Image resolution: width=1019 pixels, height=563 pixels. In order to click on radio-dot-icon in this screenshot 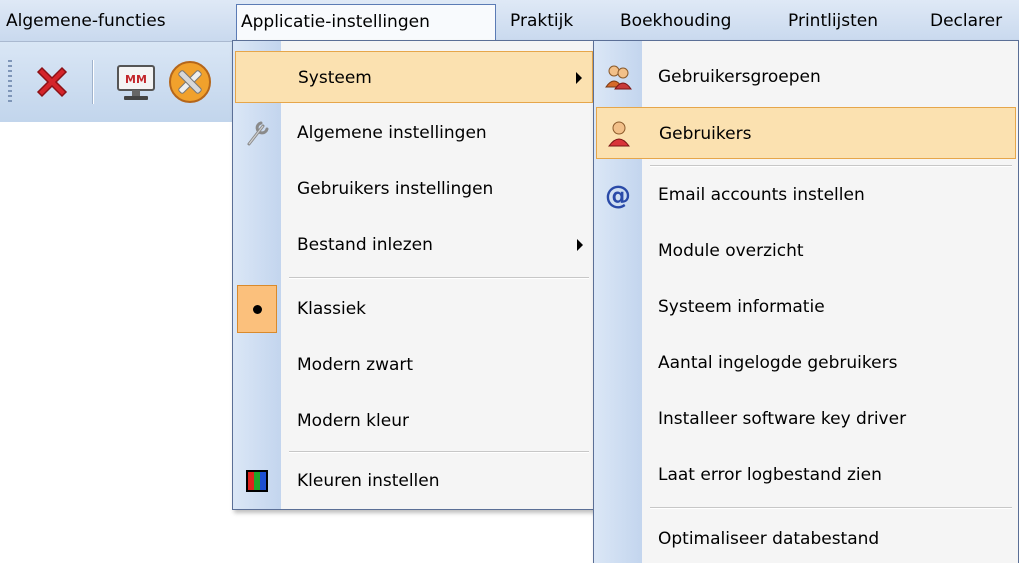, I will do `click(257, 309)`.